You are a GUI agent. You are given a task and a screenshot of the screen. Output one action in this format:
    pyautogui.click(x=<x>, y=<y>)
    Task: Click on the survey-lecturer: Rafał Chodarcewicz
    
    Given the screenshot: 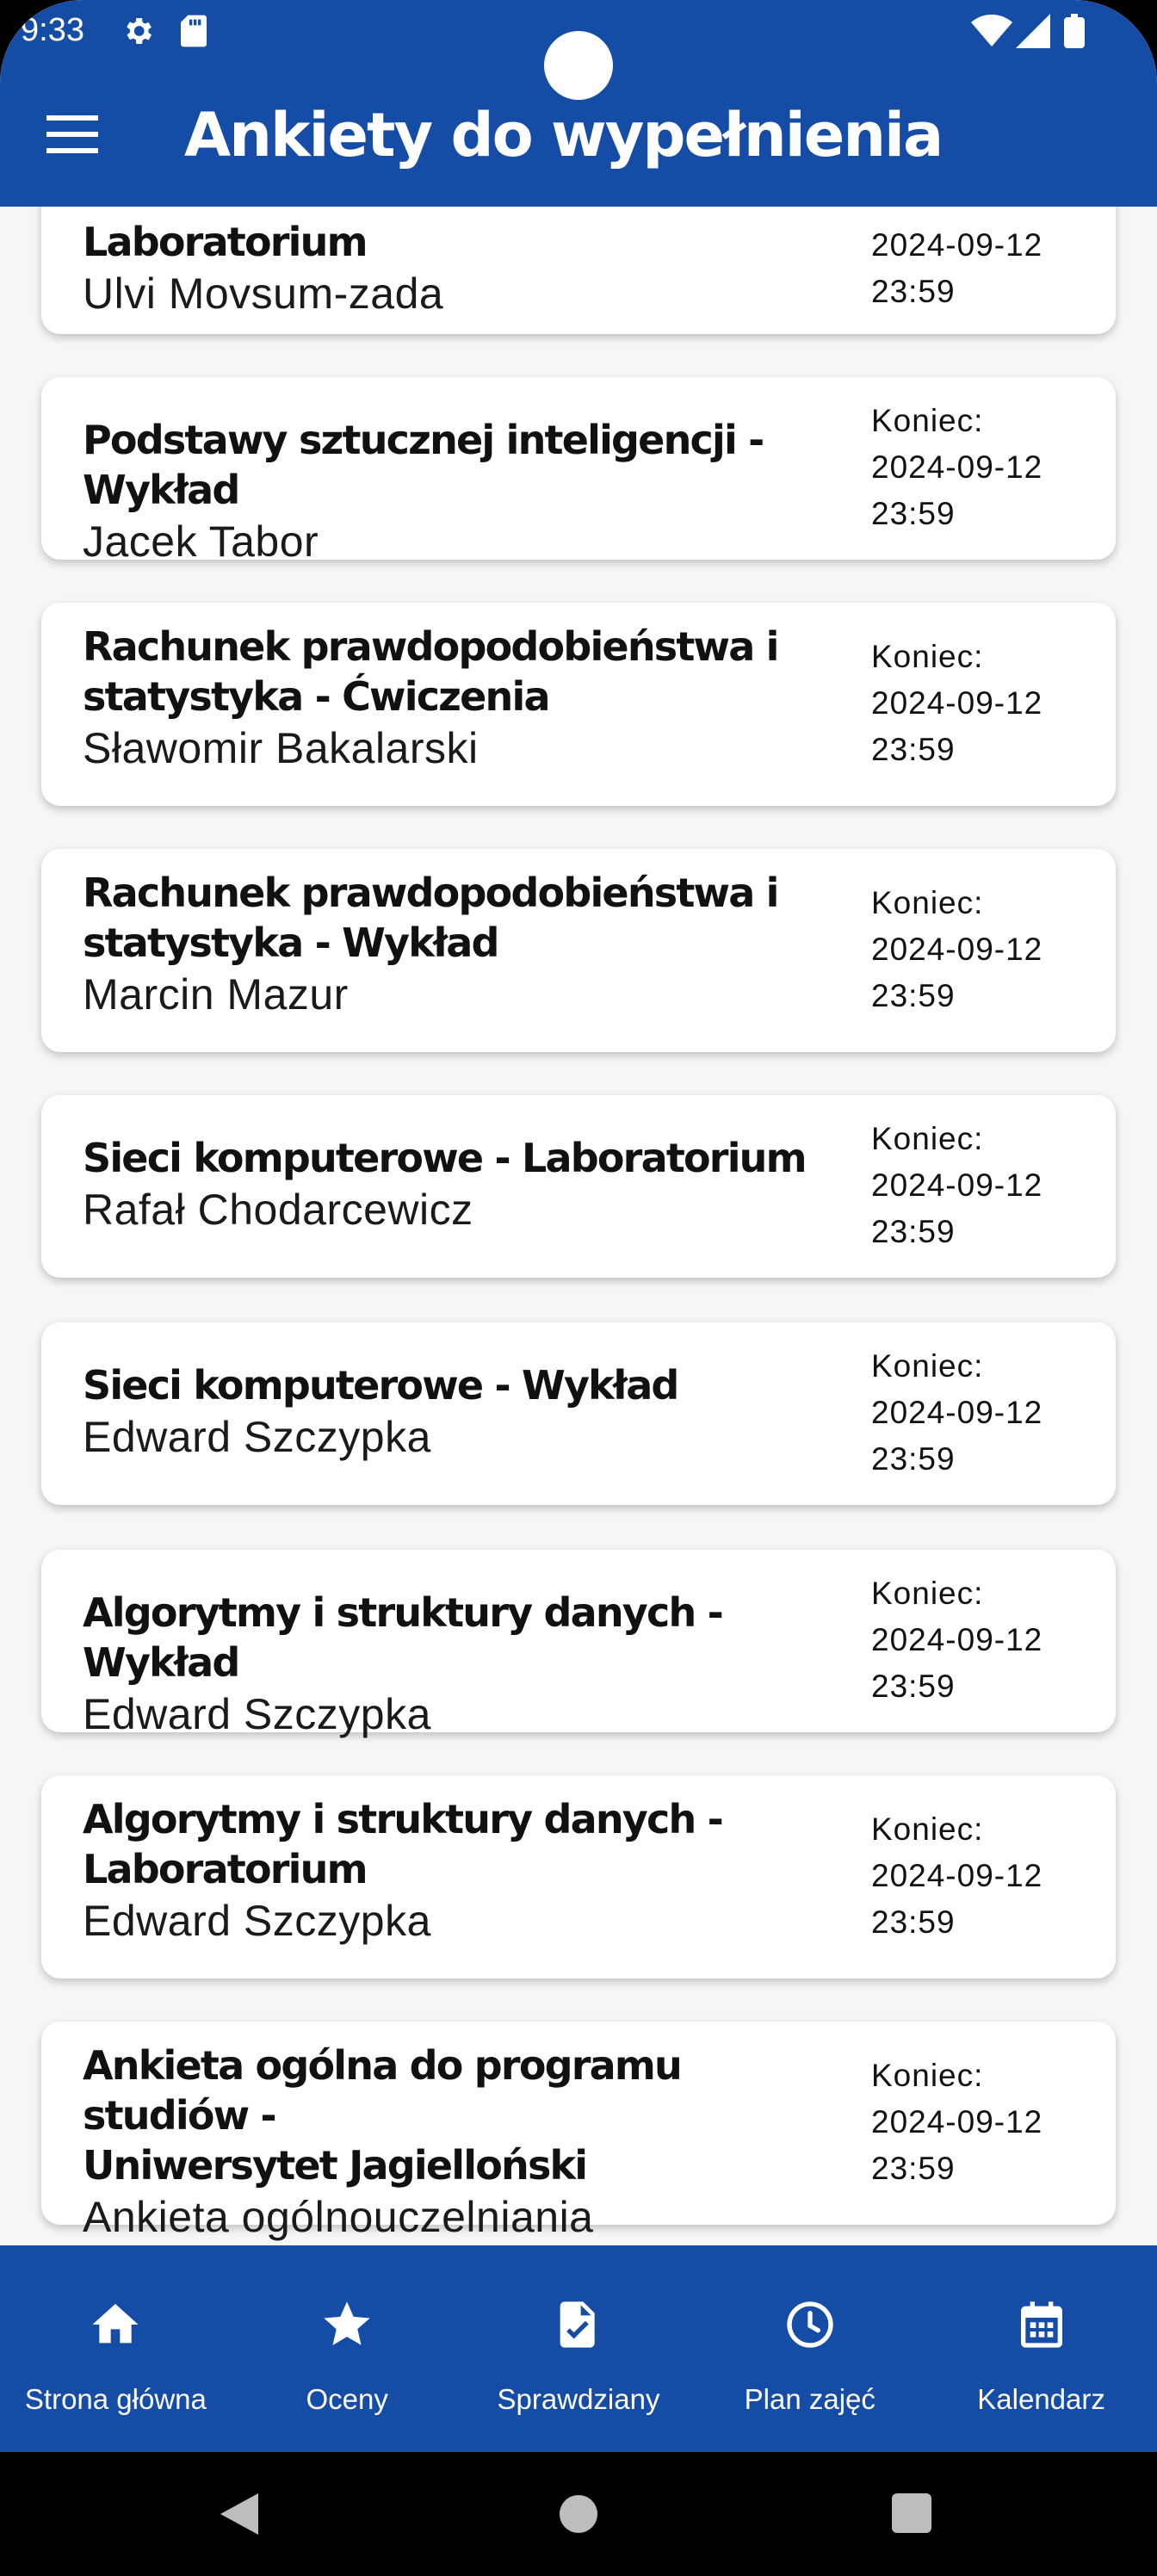 What is the action you would take?
    pyautogui.click(x=278, y=1210)
    